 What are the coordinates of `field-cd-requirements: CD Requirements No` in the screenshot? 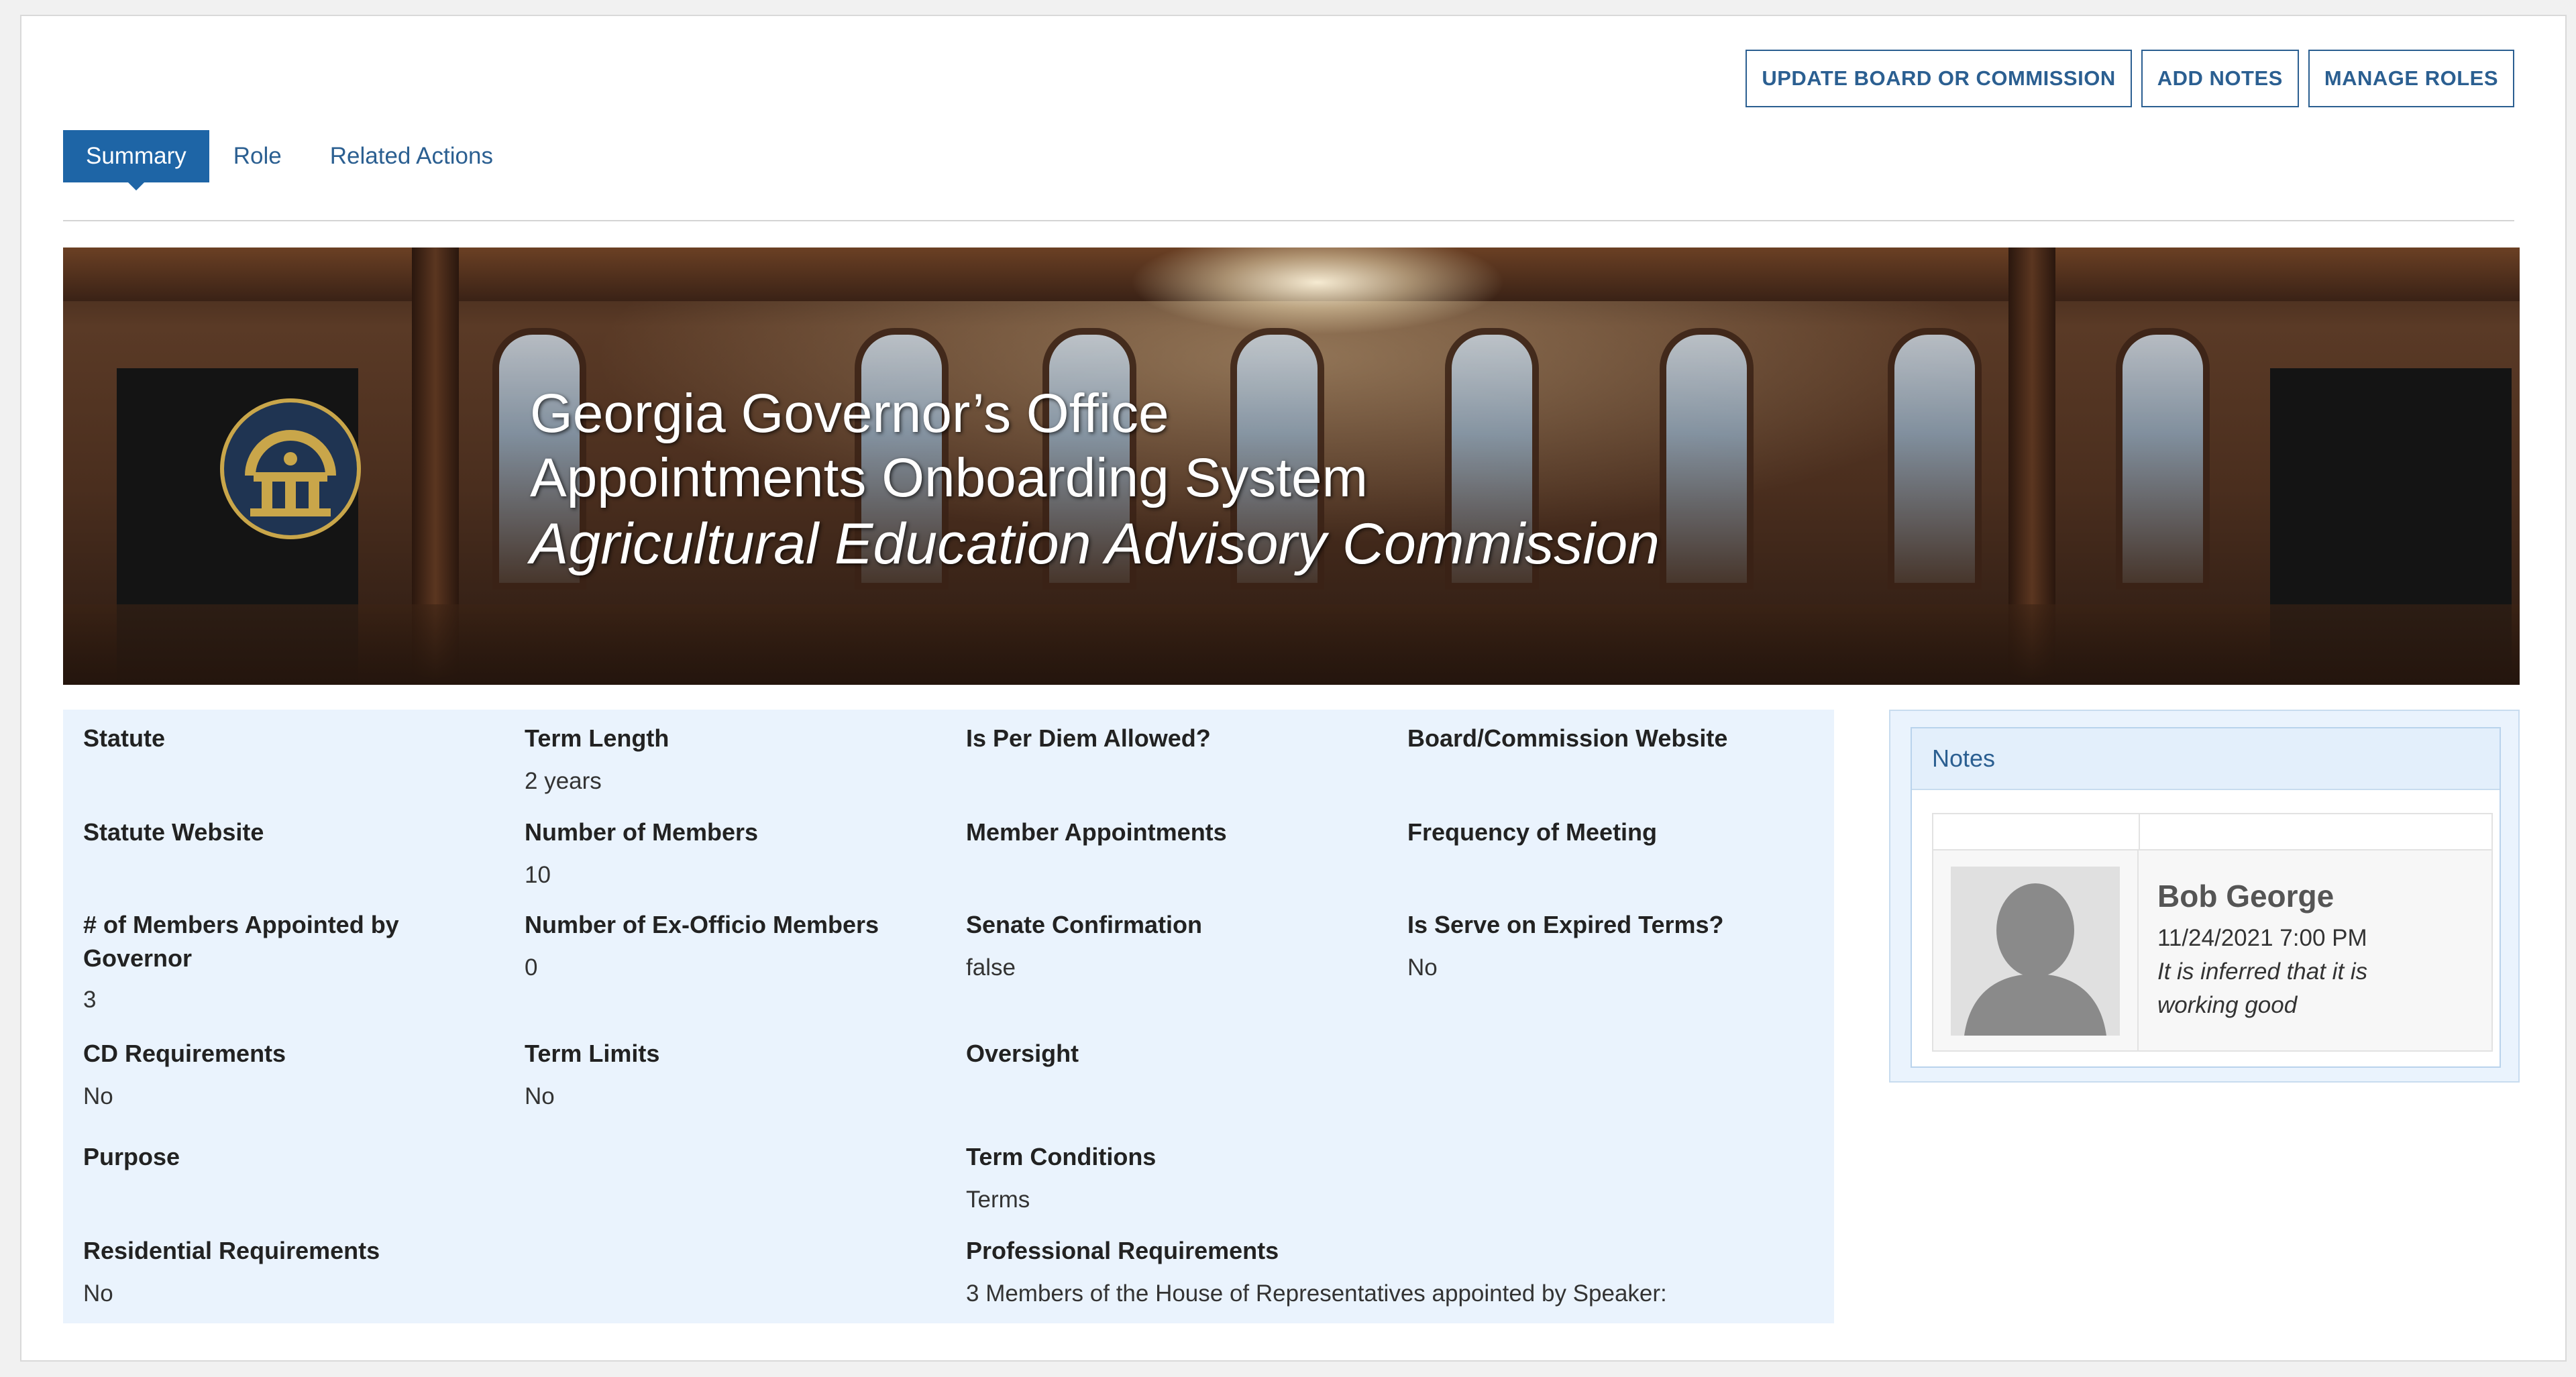 It's located at (291, 1075).